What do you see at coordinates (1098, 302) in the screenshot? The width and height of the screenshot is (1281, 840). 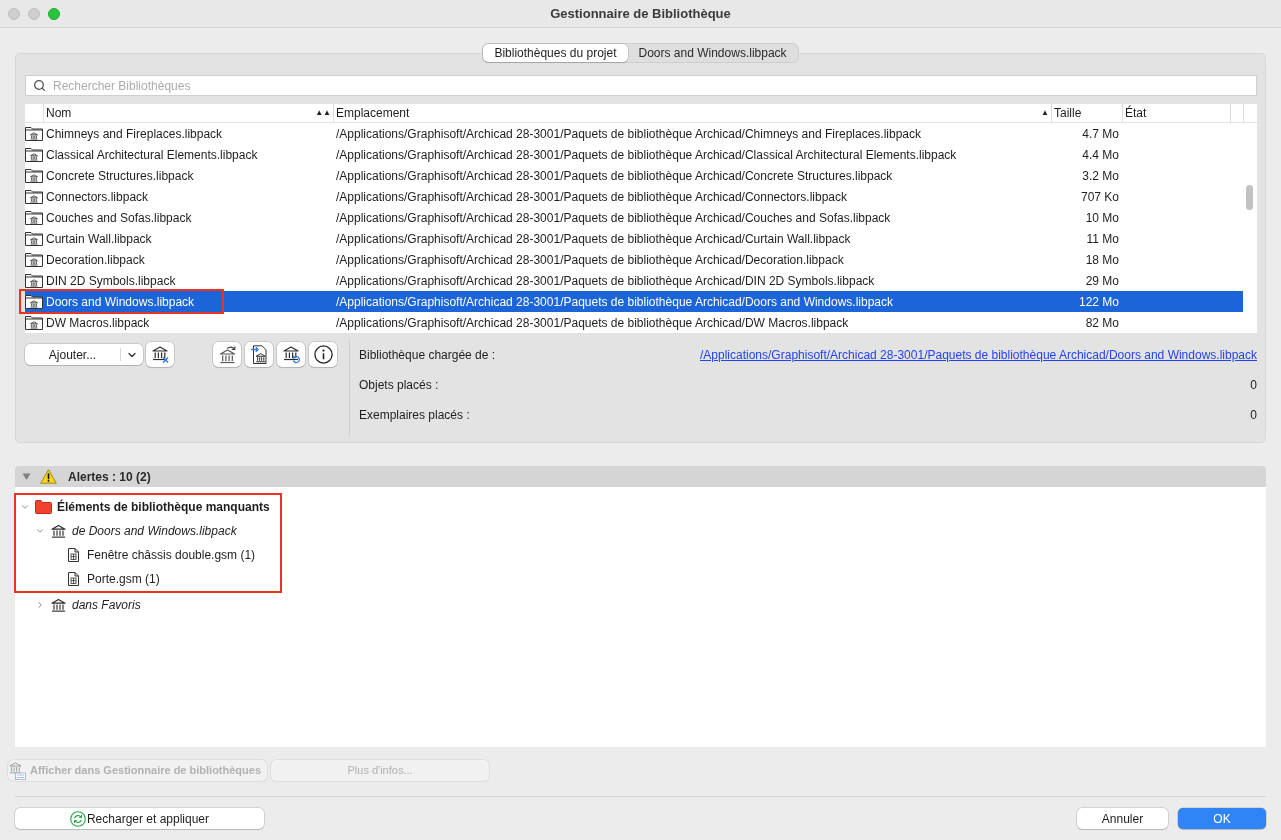 I see `library-size: 122 Mo` at bounding box center [1098, 302].